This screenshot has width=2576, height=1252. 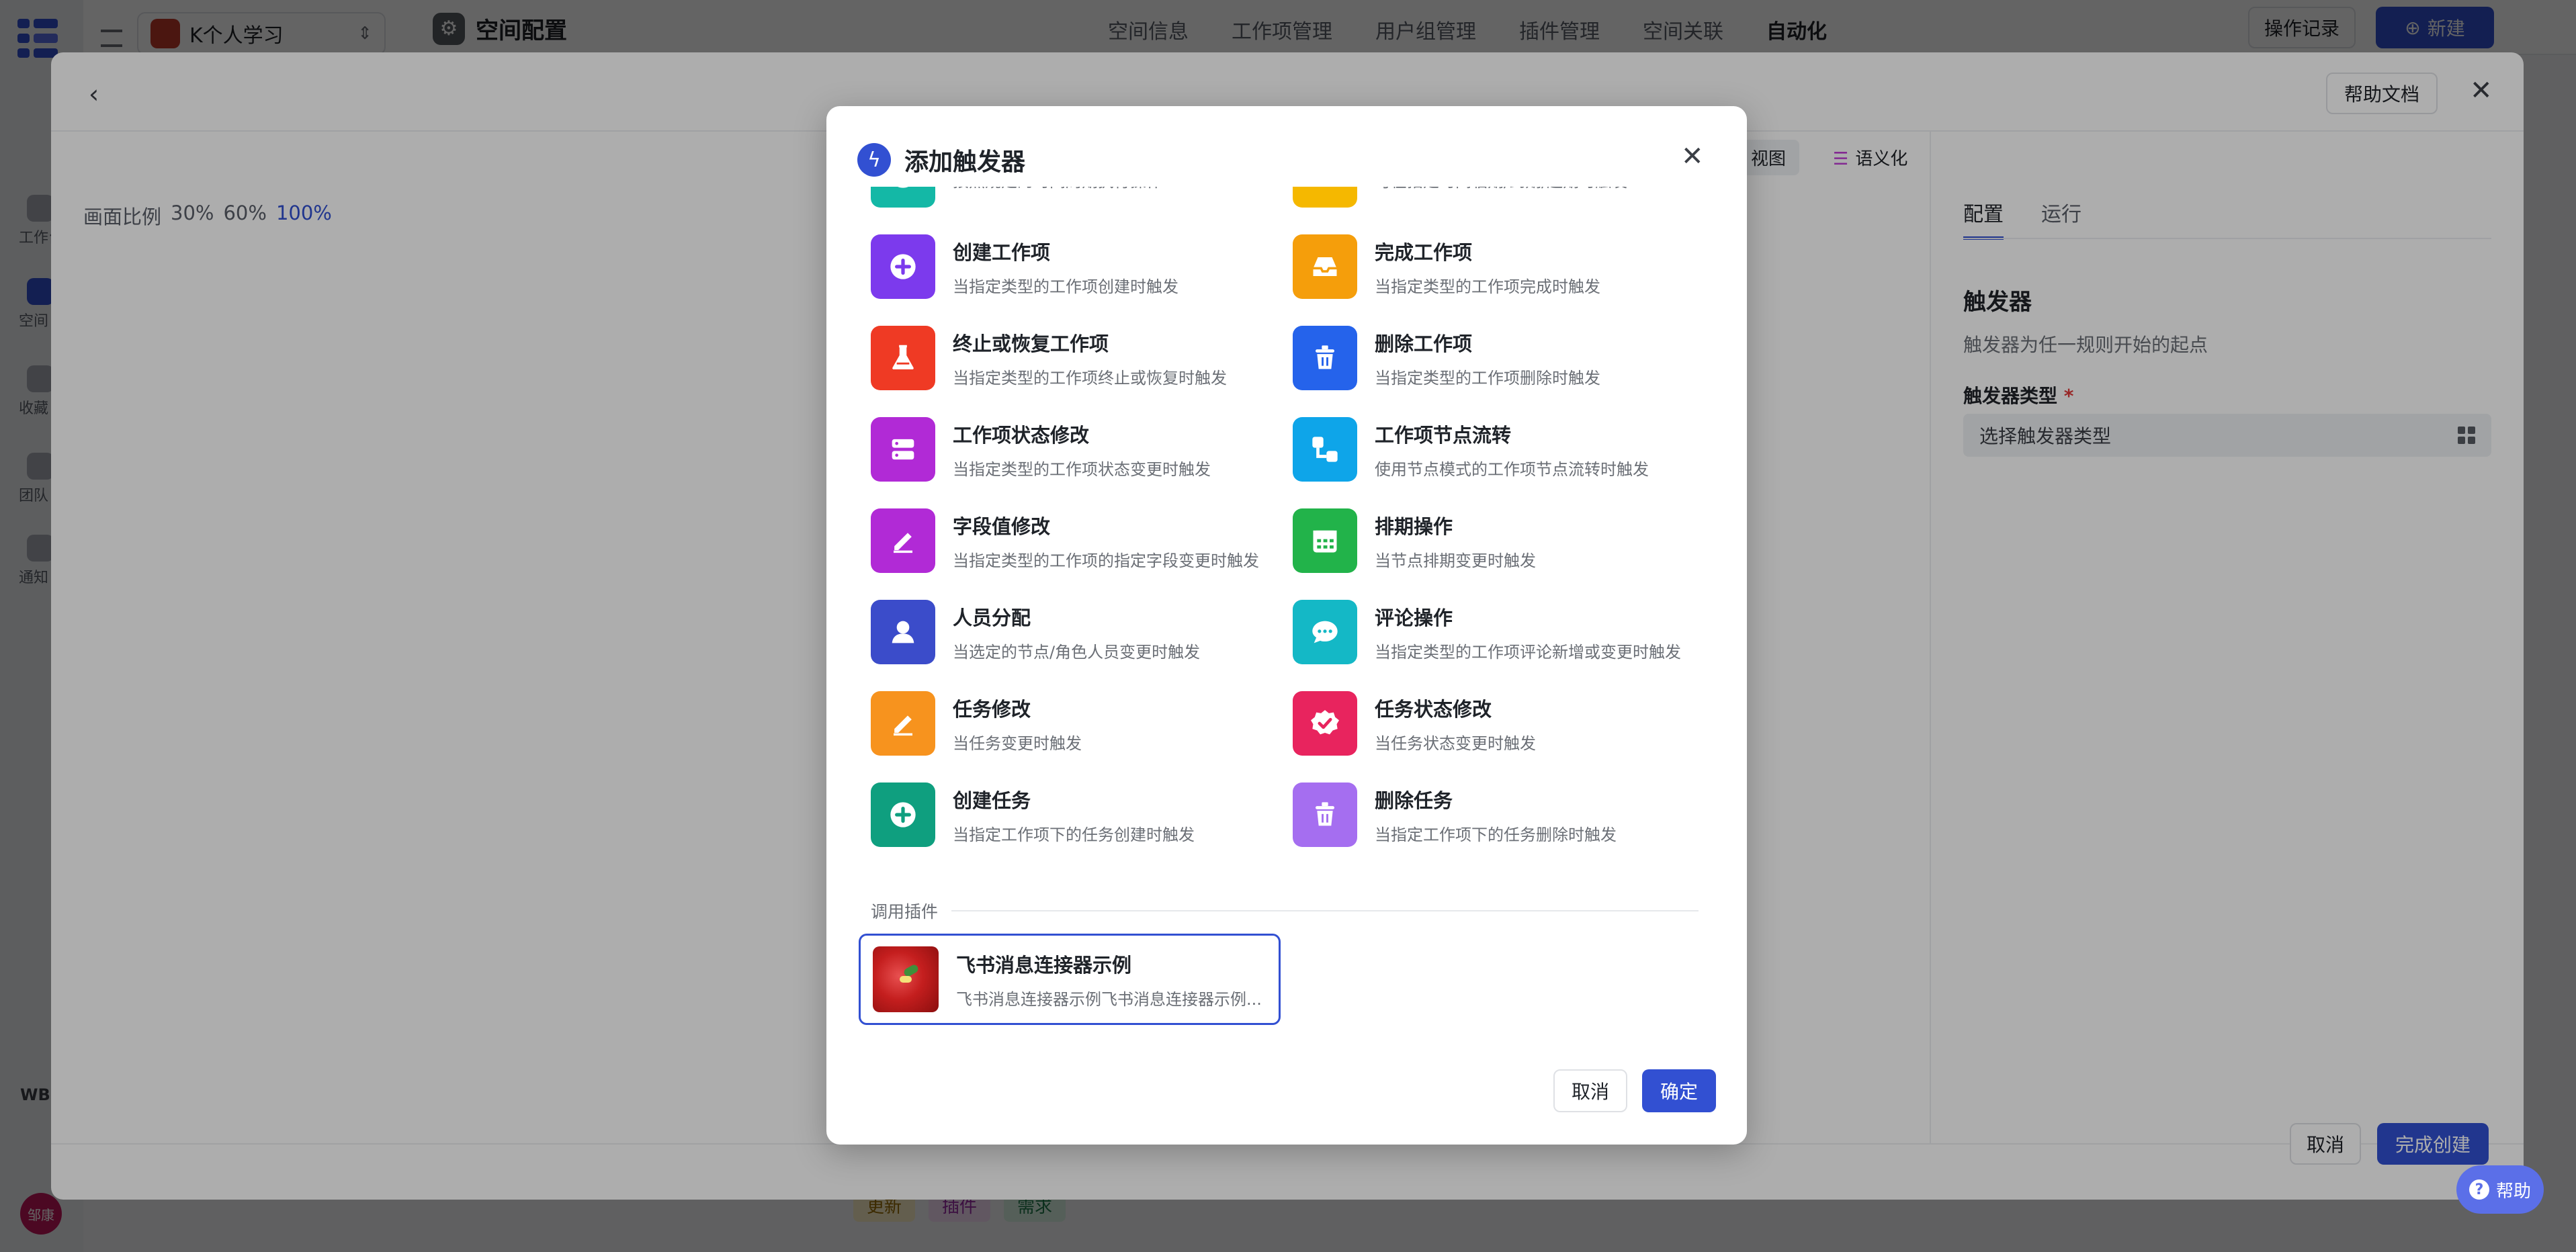 I want to click on trigger-option-task-status: 任务状态修改当任务状态变更时触发, so click(x=1498, y=723).